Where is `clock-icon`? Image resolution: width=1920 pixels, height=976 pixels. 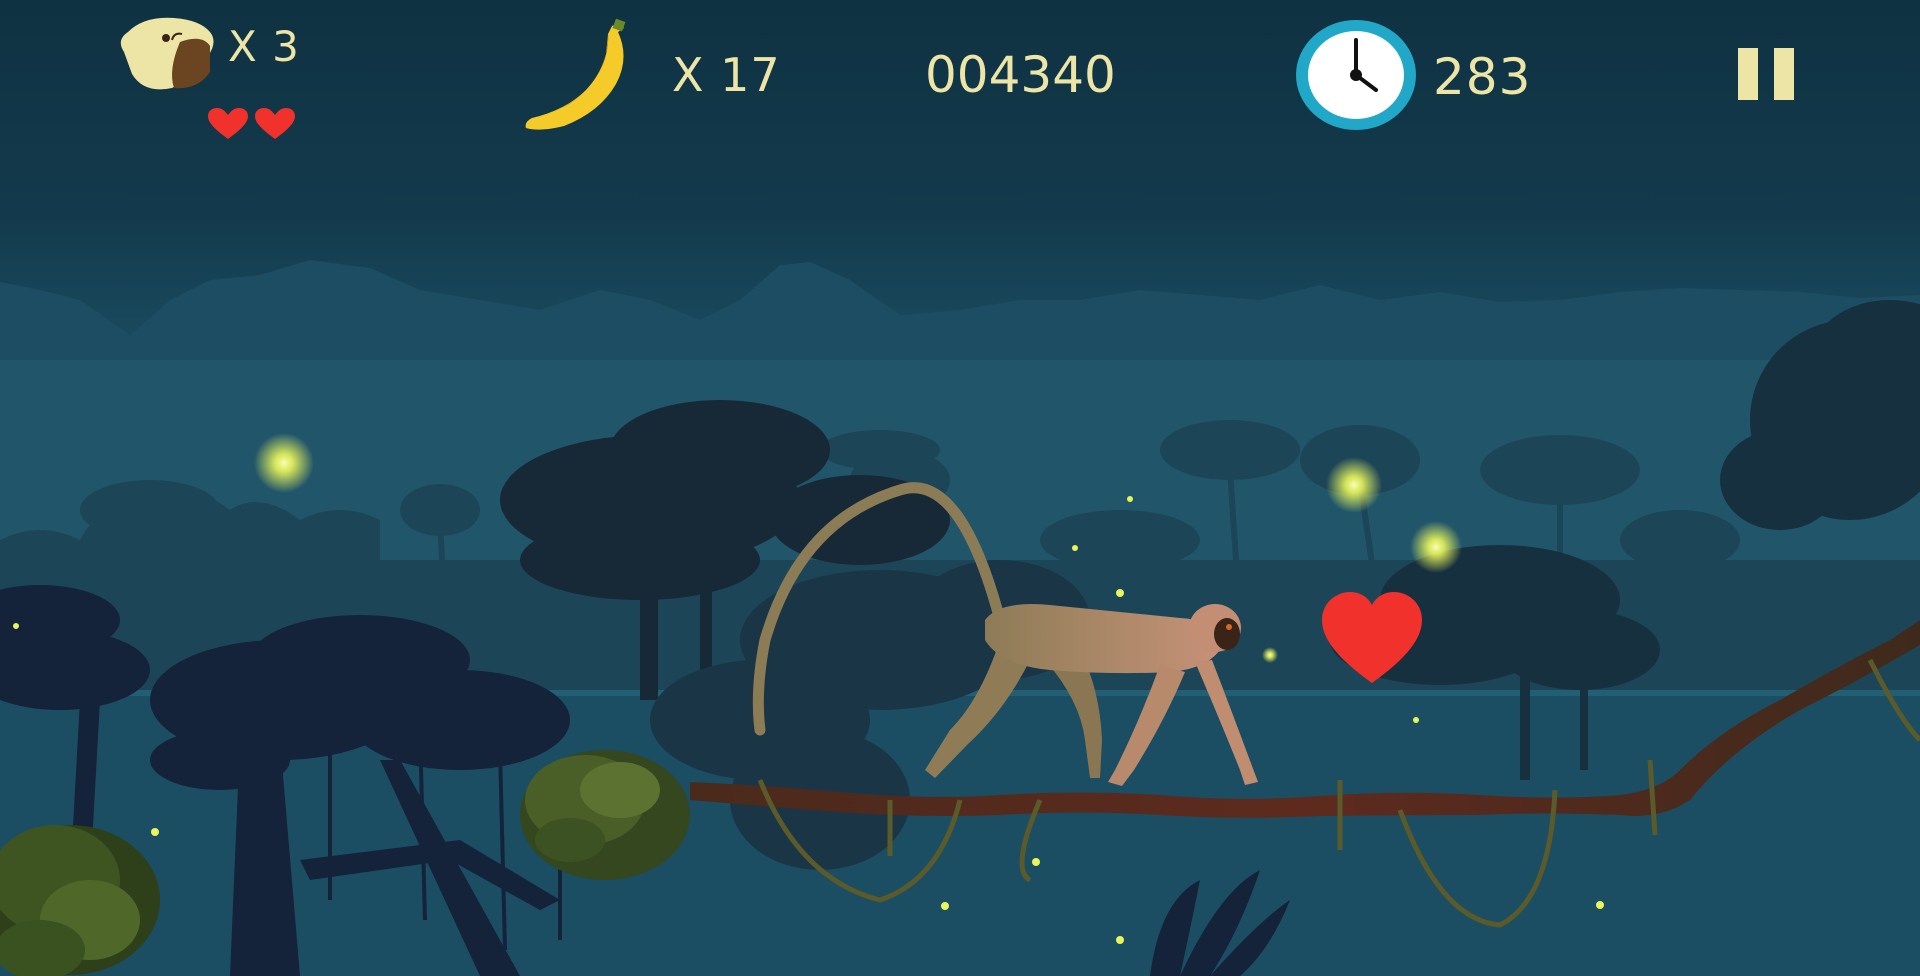 clock-icon is located at coordinates (1356, 75).